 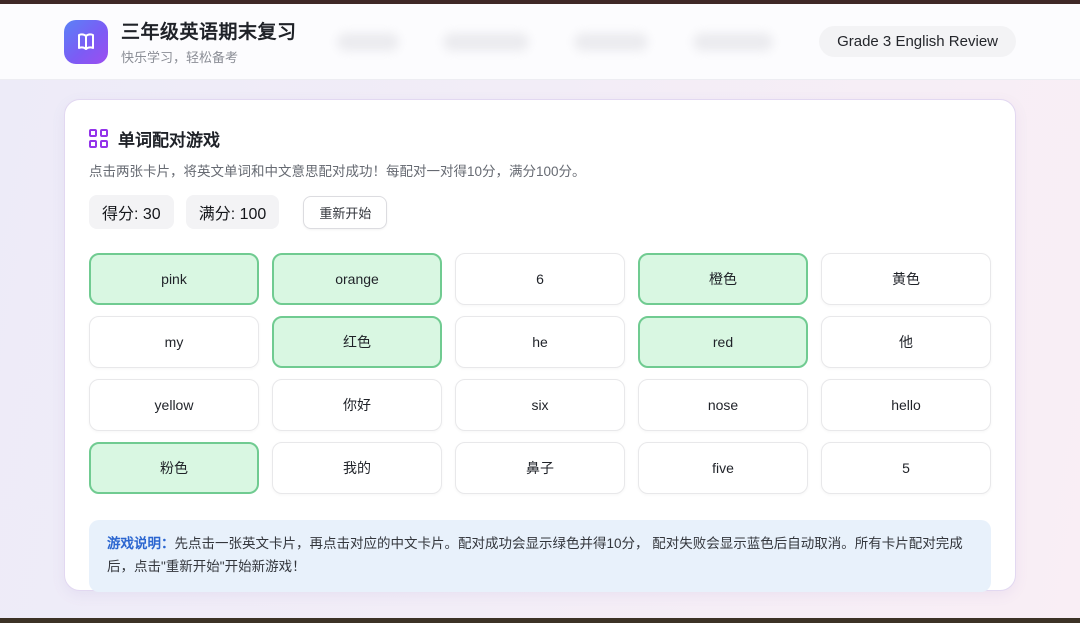 What do you see at coordinates (169, 140) in the screenshot?
I see `game-title: 单词配对游戏` at bounding box center [169, 140].